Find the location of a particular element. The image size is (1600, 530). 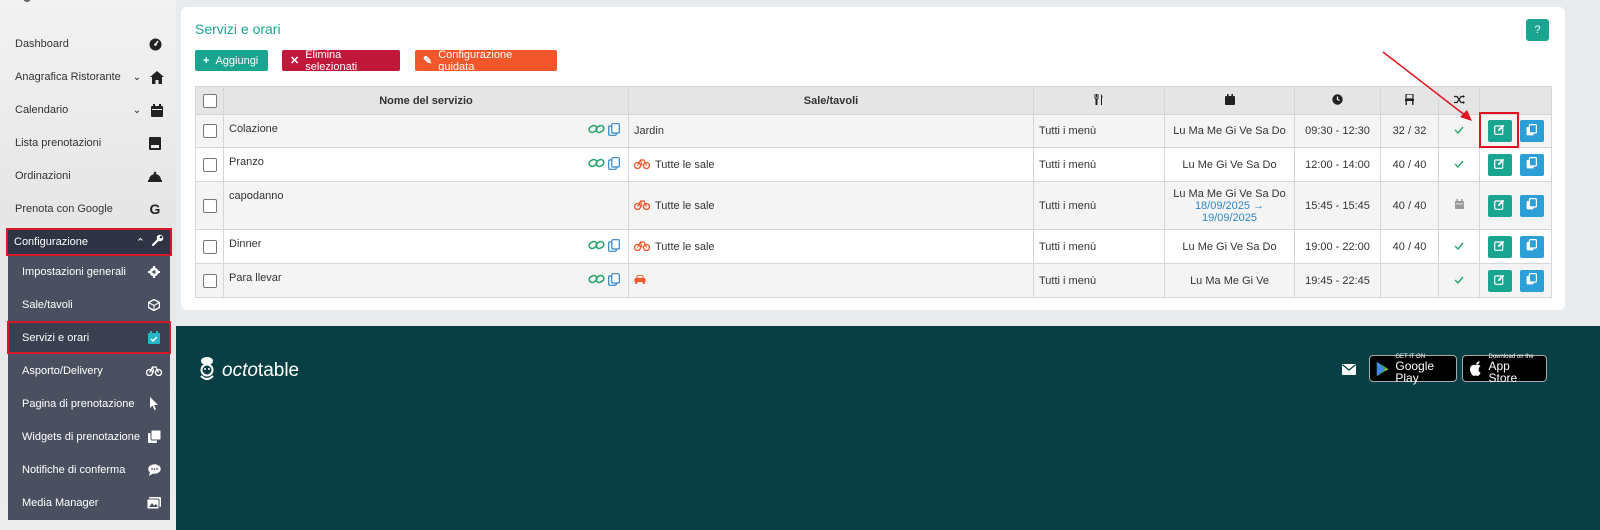

pencil-icon: ✎ is located at coordinates (428, 61).